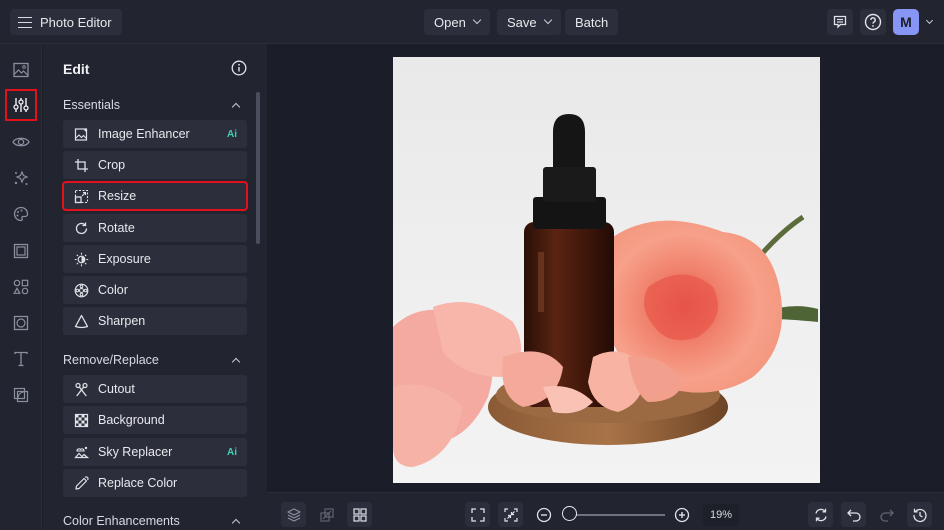  Describe the element at coordinates (155, 134) in the screenshot. I see `tool-image-enhancer: Image Enhancer Ai` at that location.